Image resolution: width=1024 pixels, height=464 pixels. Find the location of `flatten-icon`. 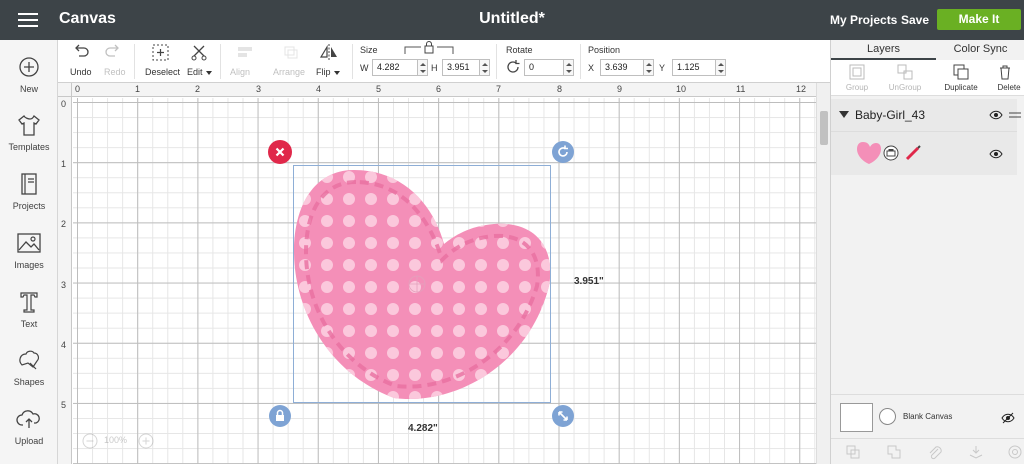

flatten-icon is located at coordinates (976, 452).